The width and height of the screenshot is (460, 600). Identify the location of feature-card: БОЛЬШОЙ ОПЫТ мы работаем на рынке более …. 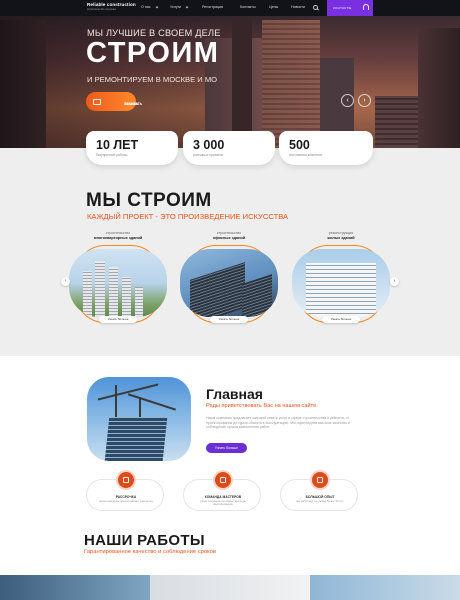
(319, 491).